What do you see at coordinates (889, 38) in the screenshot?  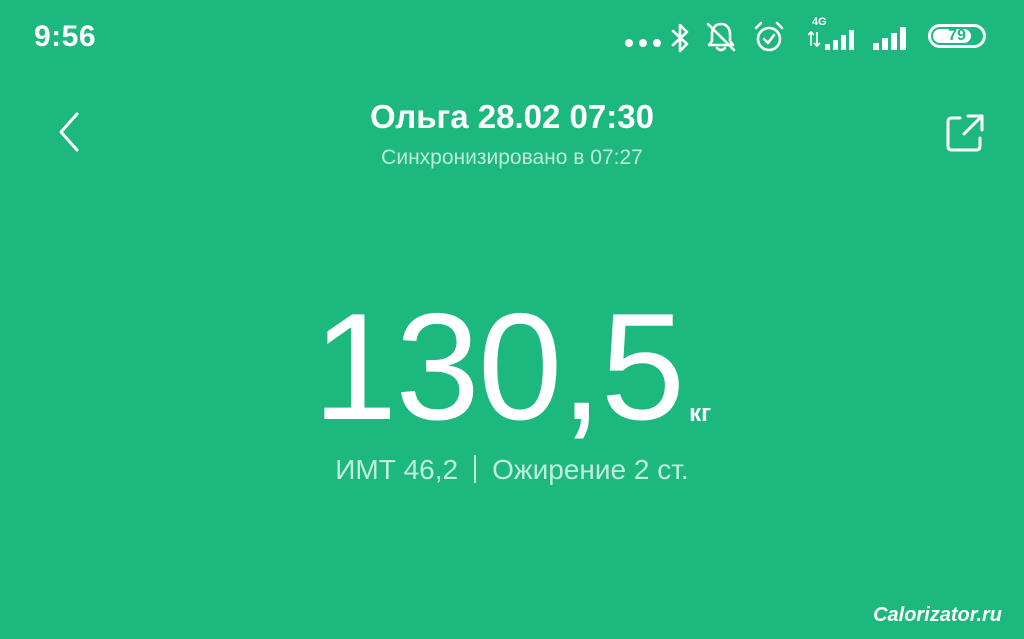 I see `signal-icon` at bounding box center [889, 38].